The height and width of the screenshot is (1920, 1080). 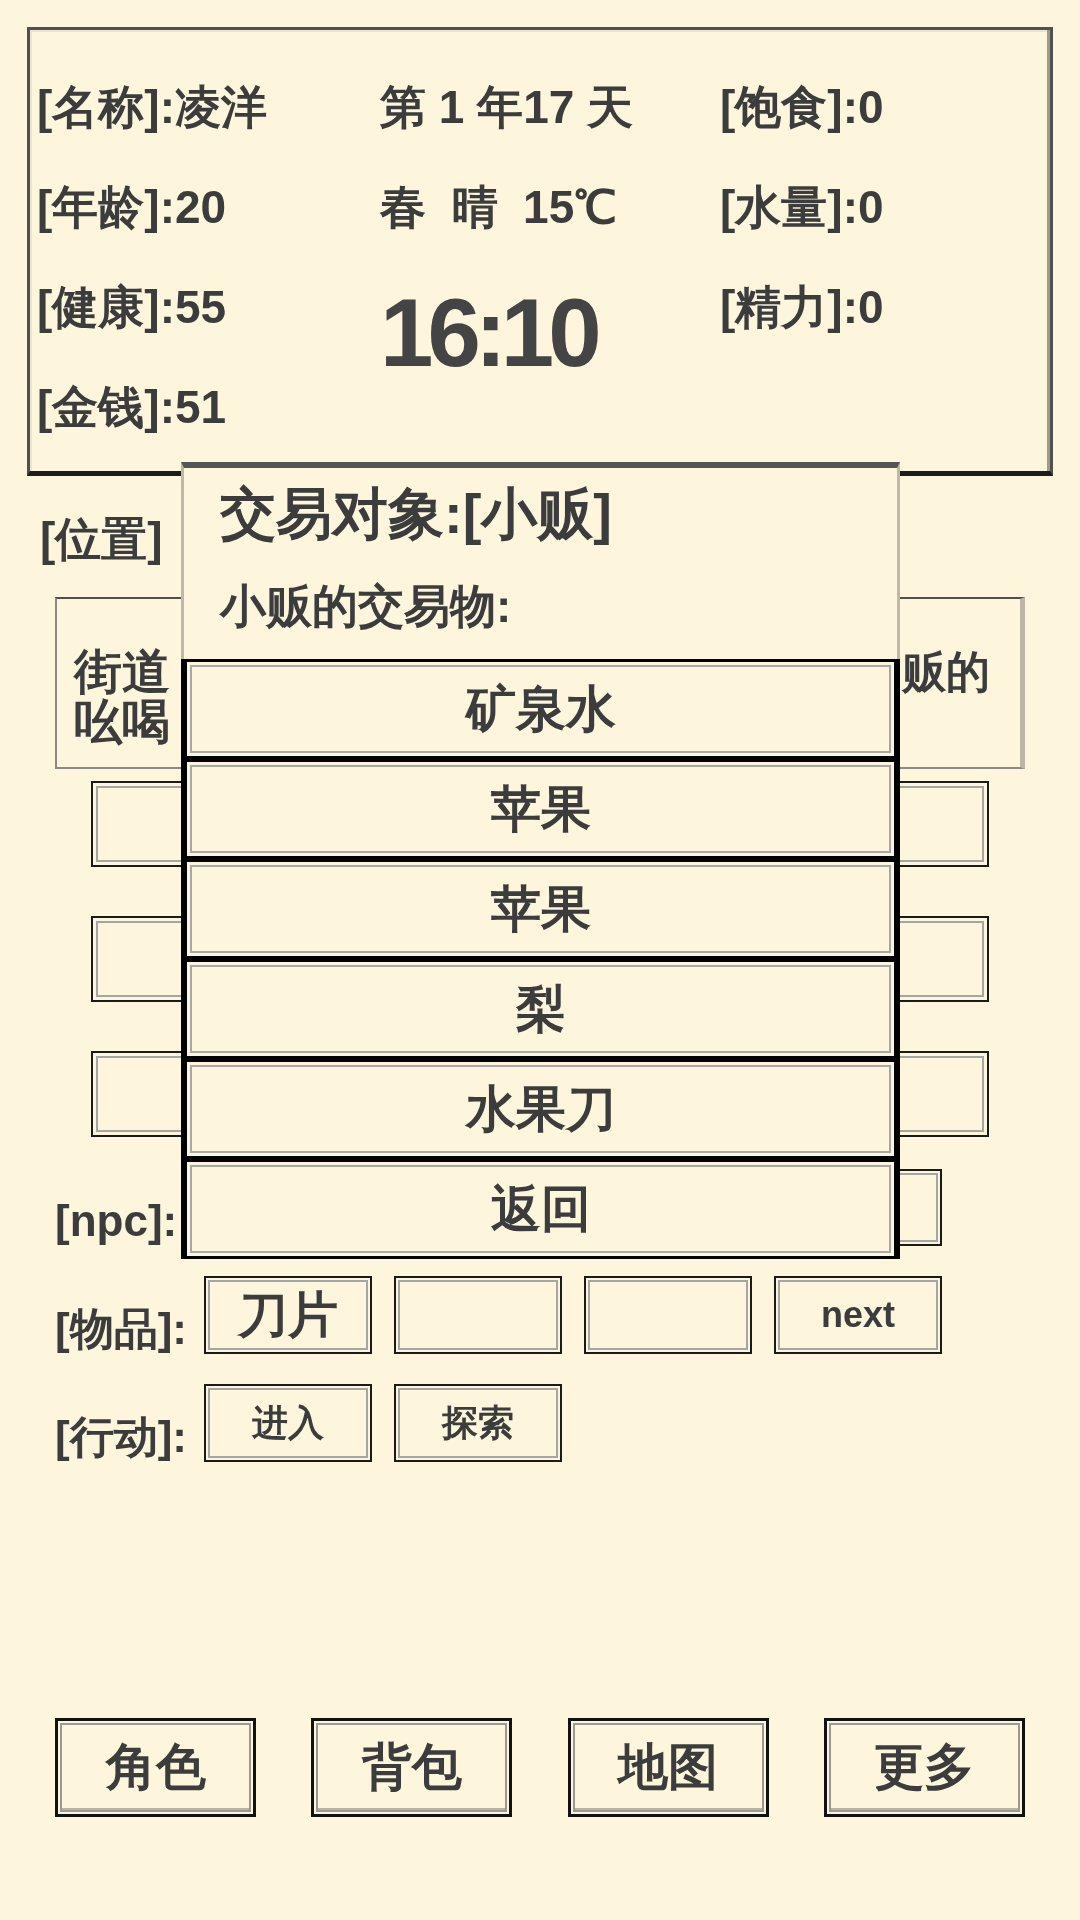 I want to click on actions-label: [行动]:, so click(x=121, y=1437).